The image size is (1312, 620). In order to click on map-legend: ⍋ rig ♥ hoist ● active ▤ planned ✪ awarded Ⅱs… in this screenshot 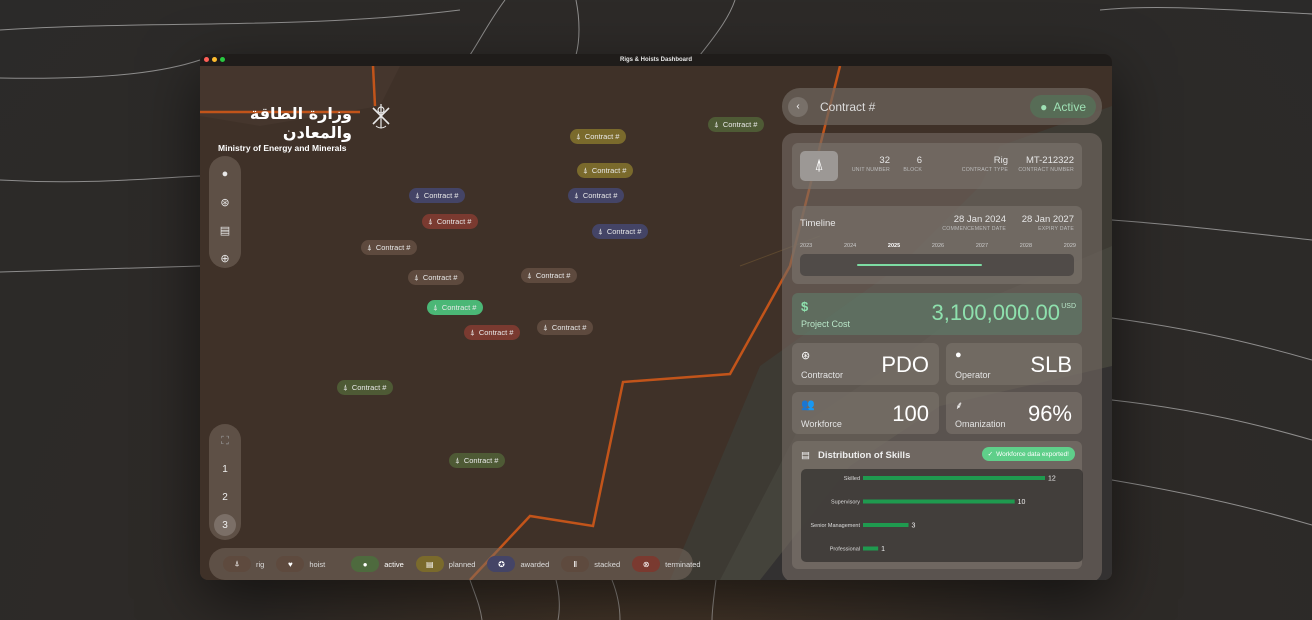, I will do `click(455, 564)`.